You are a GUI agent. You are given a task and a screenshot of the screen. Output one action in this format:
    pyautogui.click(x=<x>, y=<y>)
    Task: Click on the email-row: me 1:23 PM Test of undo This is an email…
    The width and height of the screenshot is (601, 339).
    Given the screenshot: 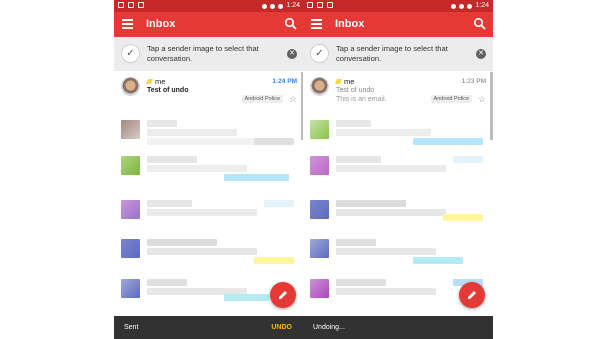 What is the action you would take?
    pyautogui.click(x=396, y=91)
    